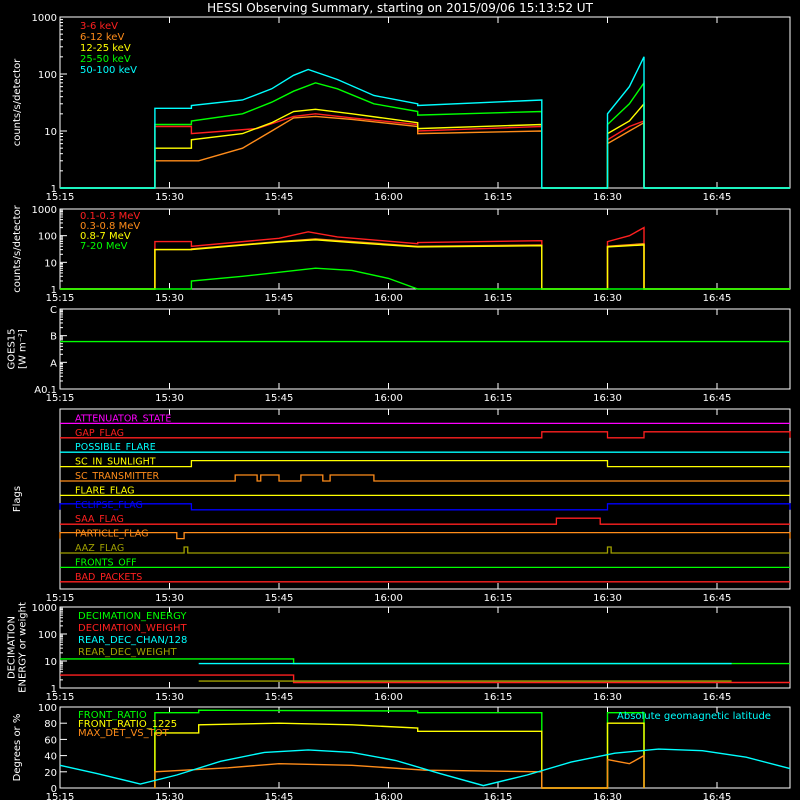 This screenshot has height=800, width=800. What do you see at coordinates (23, 349) in the screenshot?
I see `goes-ylabel-line-1: [W m⁻²]` at bounding box center [23, 349].